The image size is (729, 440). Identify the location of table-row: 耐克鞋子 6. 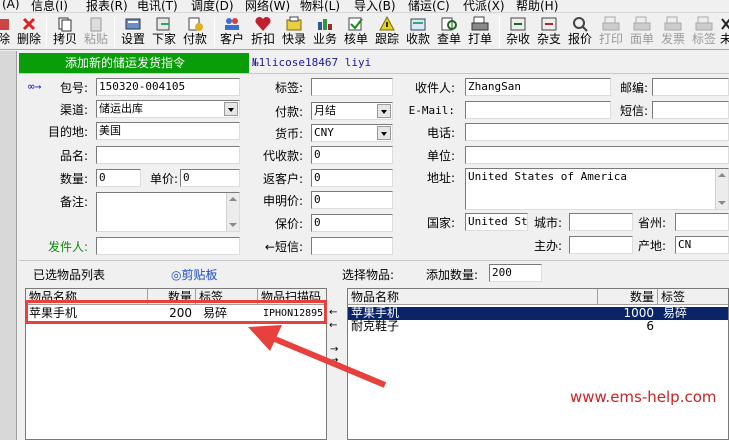
(538, 326).